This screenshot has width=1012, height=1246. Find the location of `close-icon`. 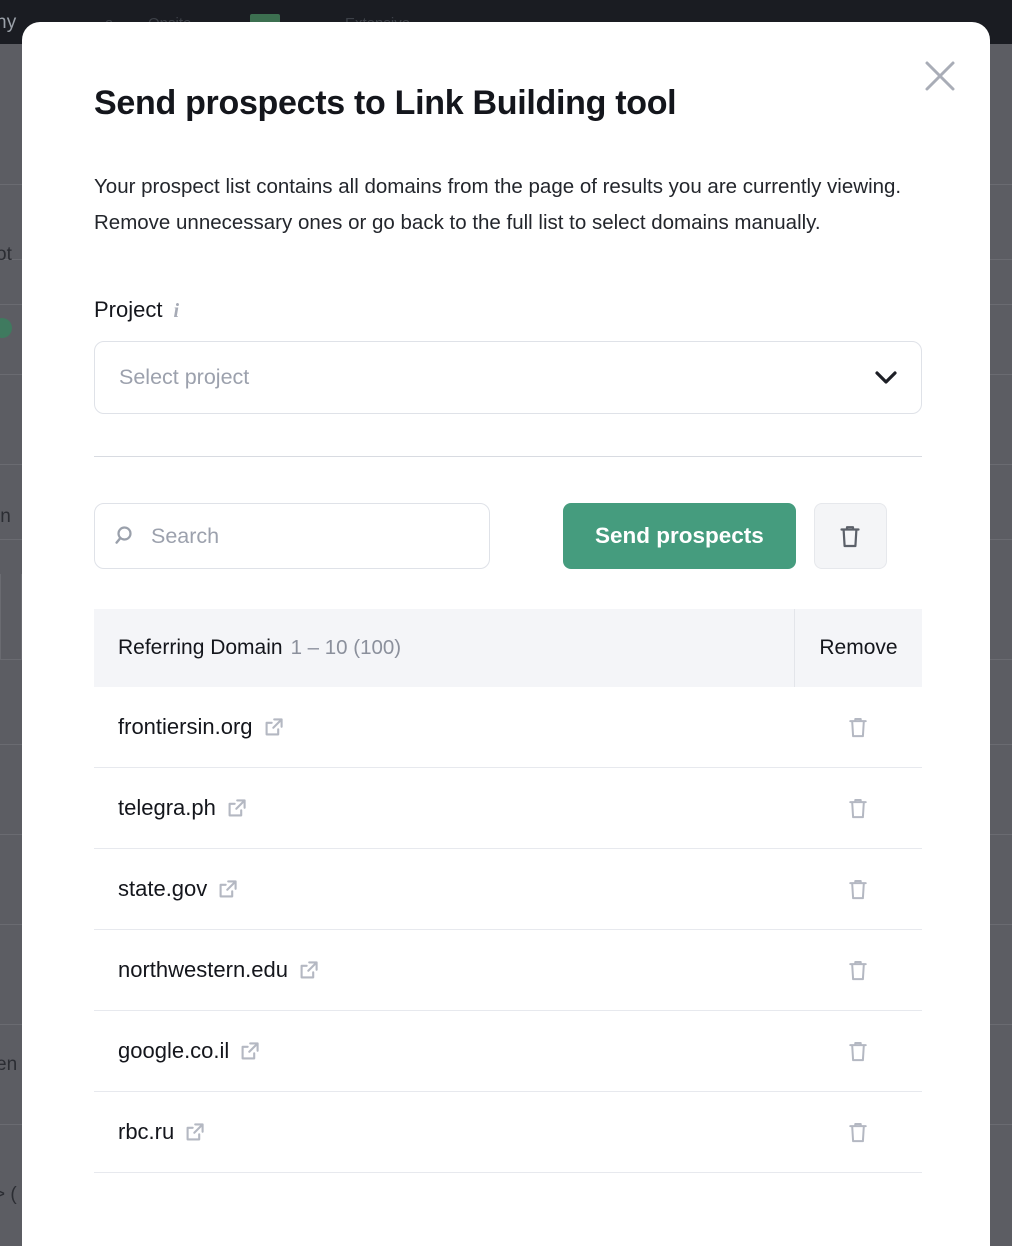

close-icon is located at coordinates (940, 76).